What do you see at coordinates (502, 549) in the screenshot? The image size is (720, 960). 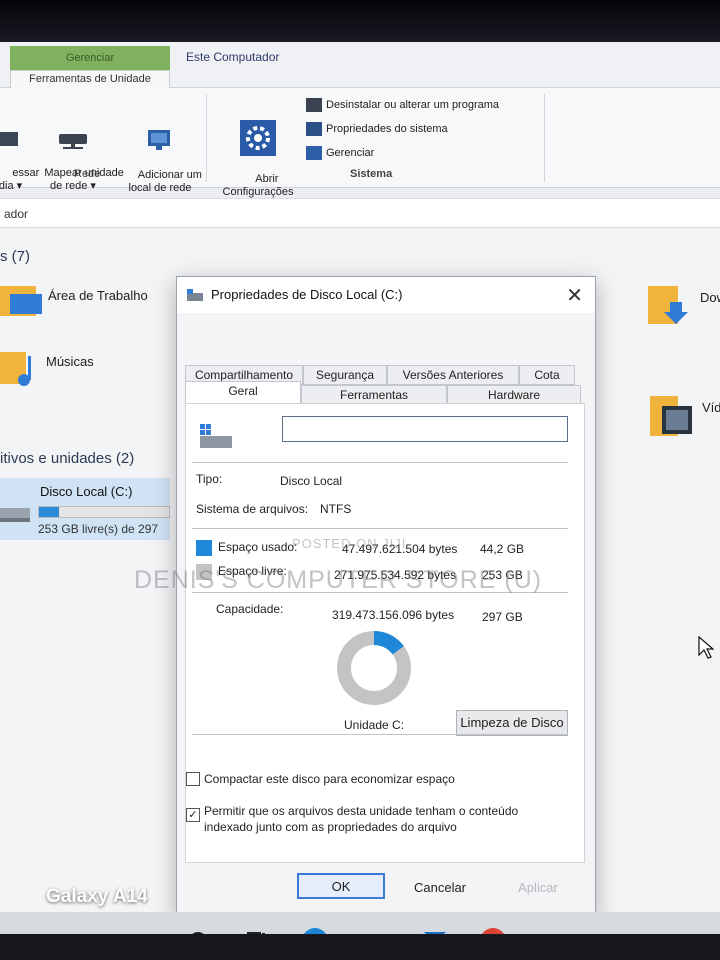 I see `used-gb: 44,2 GB` at bounding box center [502, 549].